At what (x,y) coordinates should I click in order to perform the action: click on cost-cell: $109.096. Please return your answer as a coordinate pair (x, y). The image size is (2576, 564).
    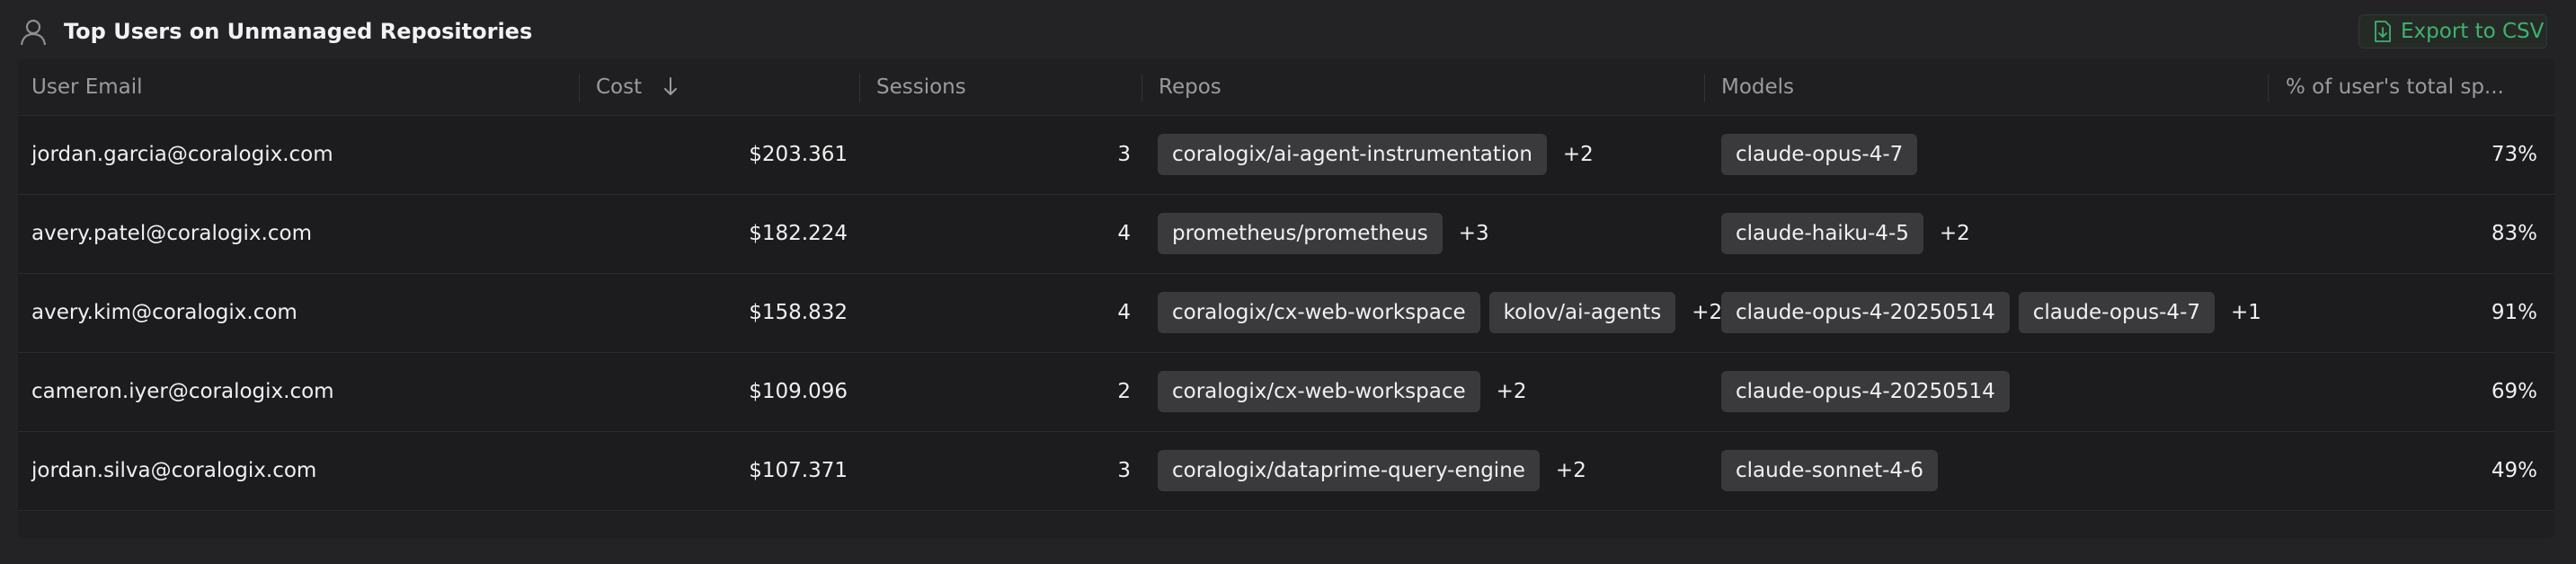
    Looking at the image, I should click on (798, 391).